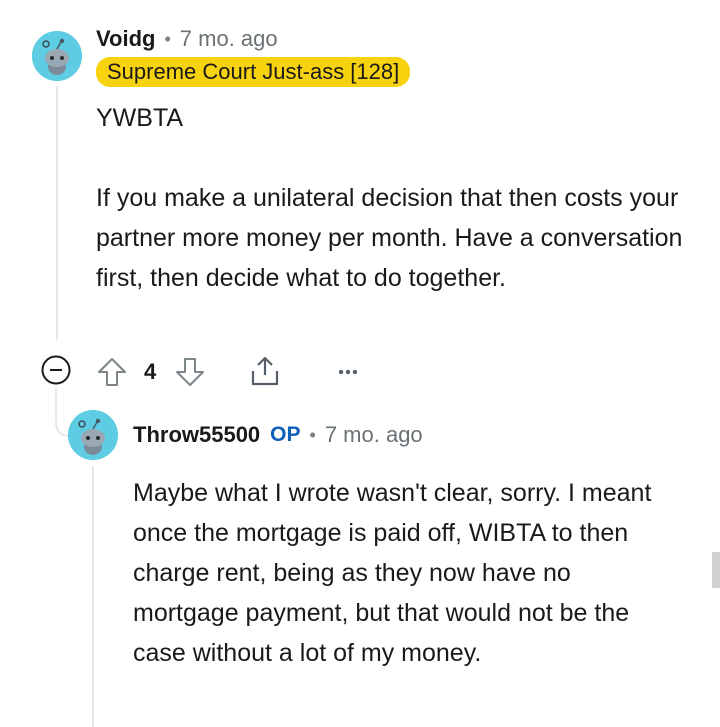 This screenshot has width=720, height=727. I want to click on upvote-button, so click(112, 372).